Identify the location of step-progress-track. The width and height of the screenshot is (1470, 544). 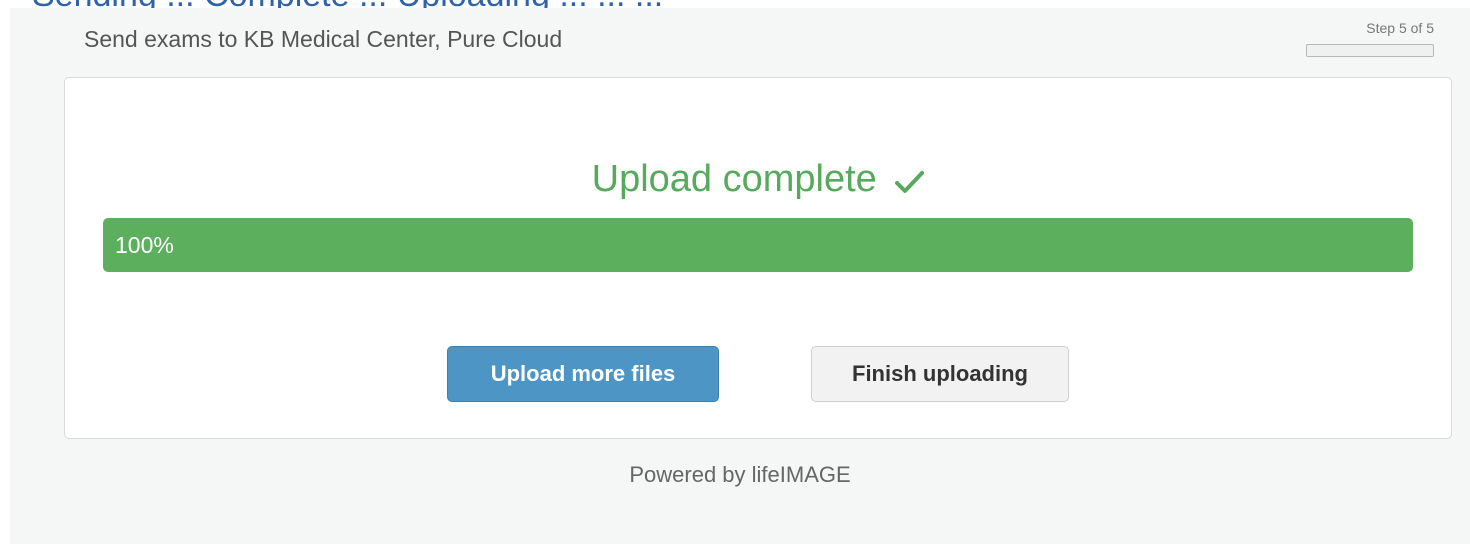
(1370, 50).